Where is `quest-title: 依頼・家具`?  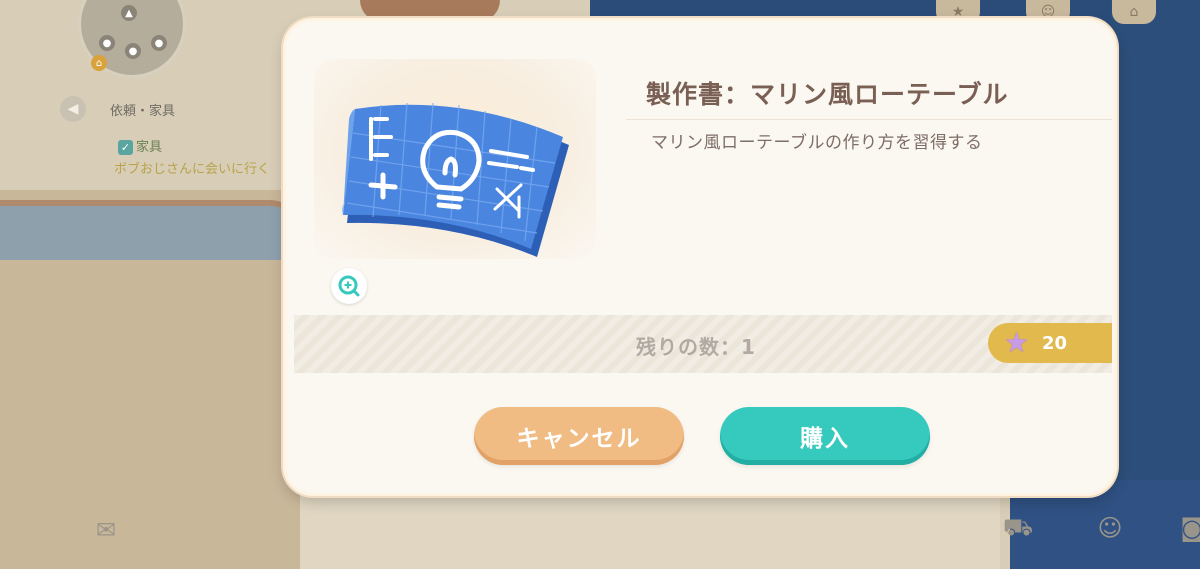
quest-title: 依頼・家具 is located at coordinates (143, 111).